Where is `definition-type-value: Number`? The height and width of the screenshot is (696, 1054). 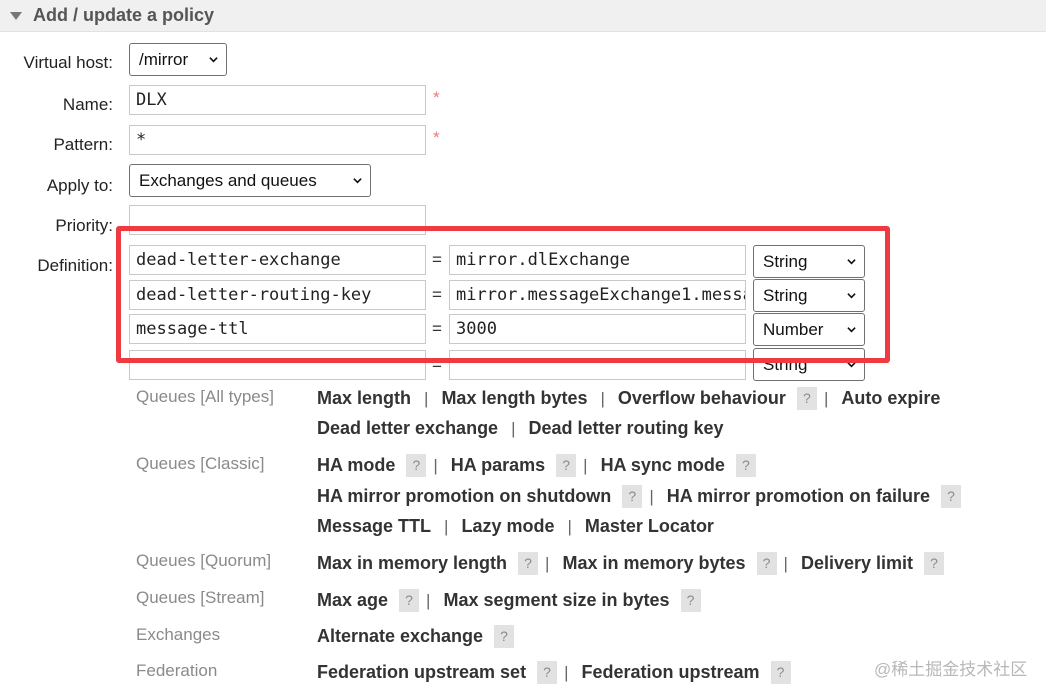 definition-type-value: Number is located at coordinates (793, 329).